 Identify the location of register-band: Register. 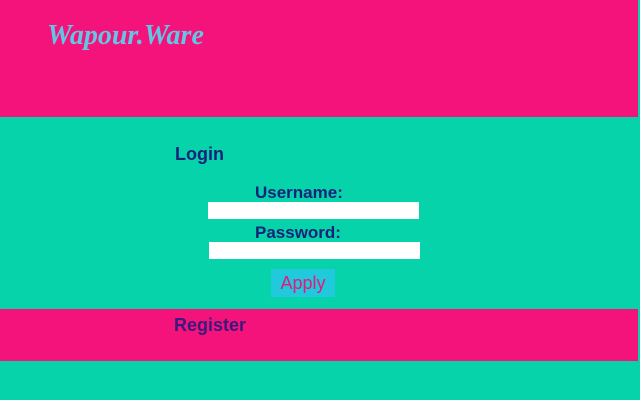
(319, 335).